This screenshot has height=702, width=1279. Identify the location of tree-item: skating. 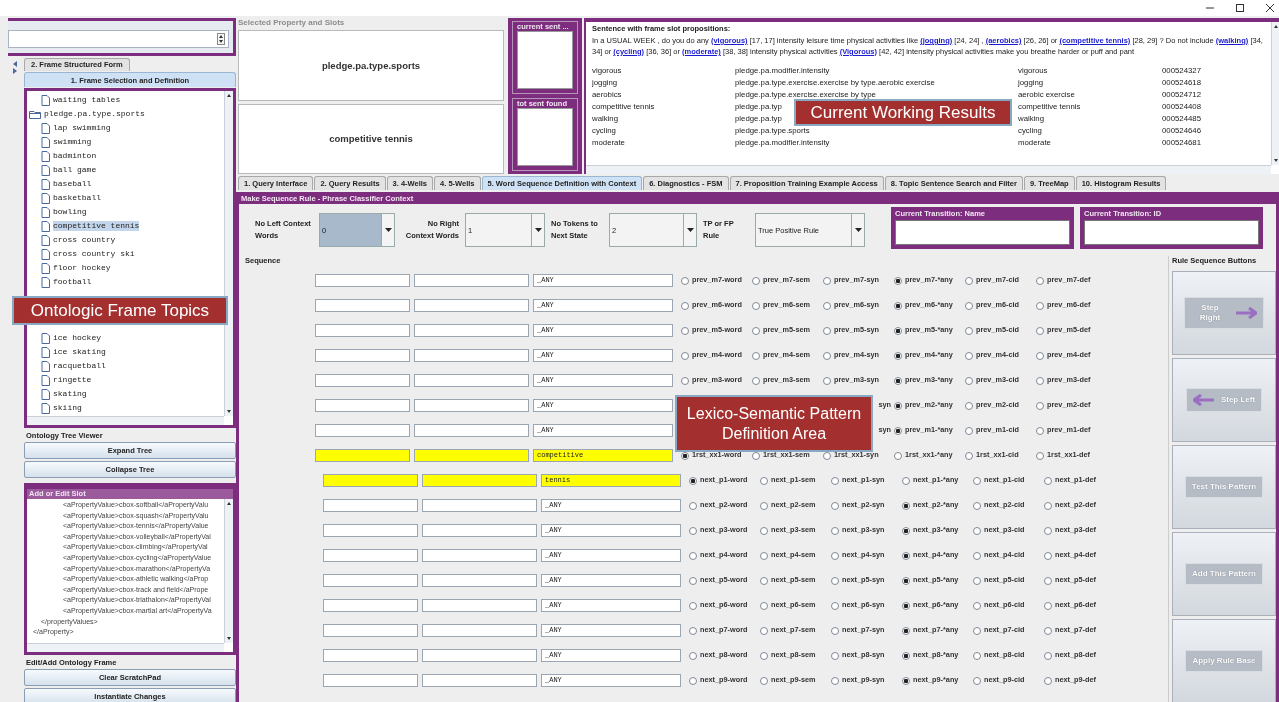
(70, 394).